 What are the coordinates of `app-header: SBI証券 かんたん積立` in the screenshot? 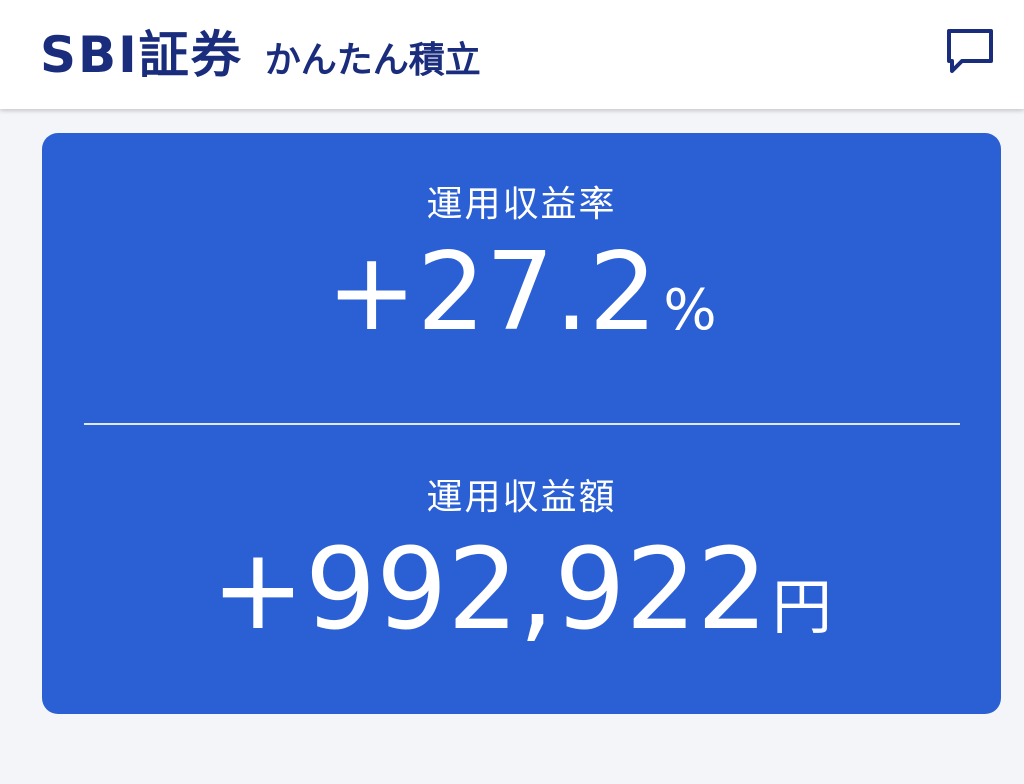 It's located at (512, 54).